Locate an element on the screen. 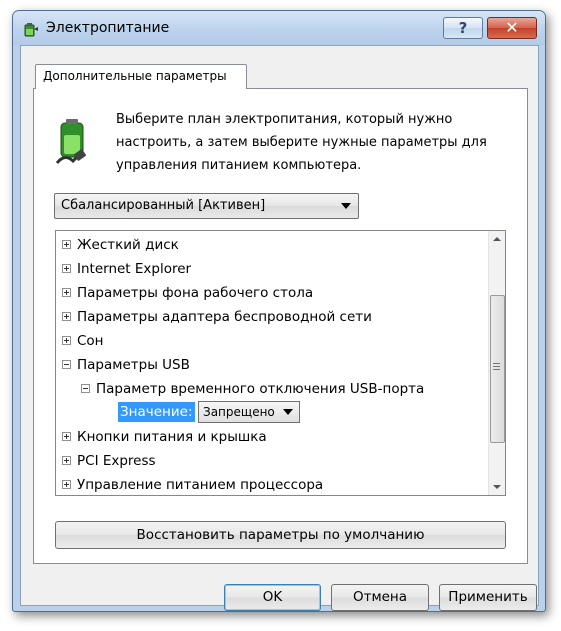 The width and height of the screenshot is (561, 631). tree-item-usb-settings: Параметры USB is located at coordinates (126, 365).